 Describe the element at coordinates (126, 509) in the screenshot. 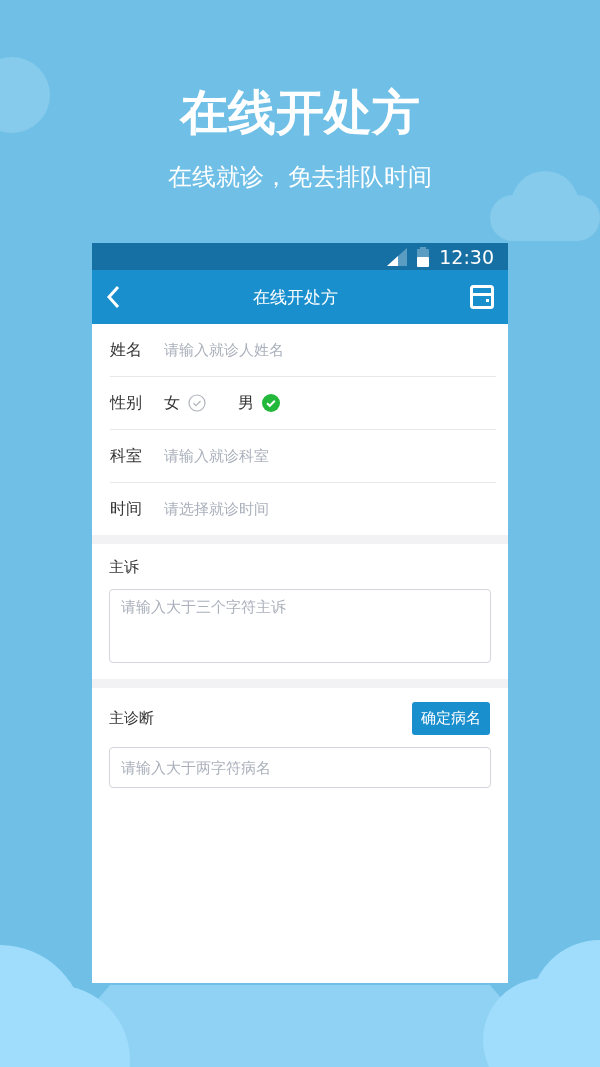

I see `field-label: 时间` at that location.